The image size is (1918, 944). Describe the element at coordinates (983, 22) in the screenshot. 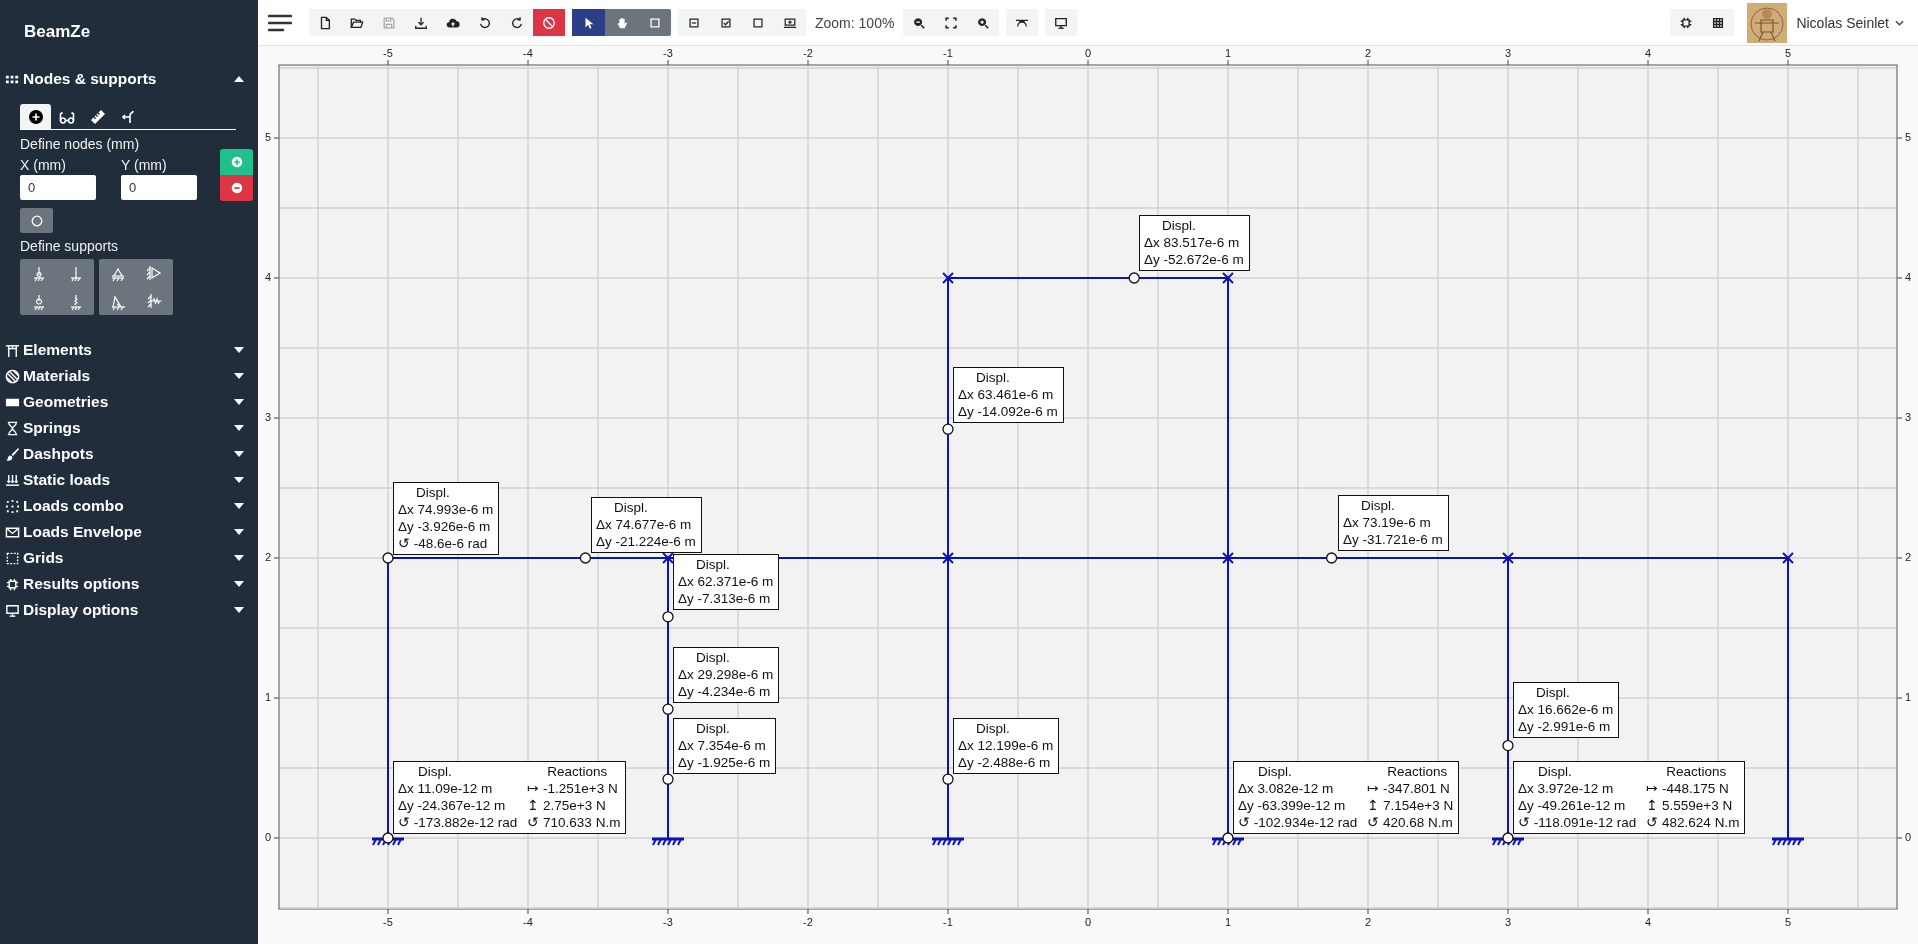

I see `zoom-in-icon` at that location.